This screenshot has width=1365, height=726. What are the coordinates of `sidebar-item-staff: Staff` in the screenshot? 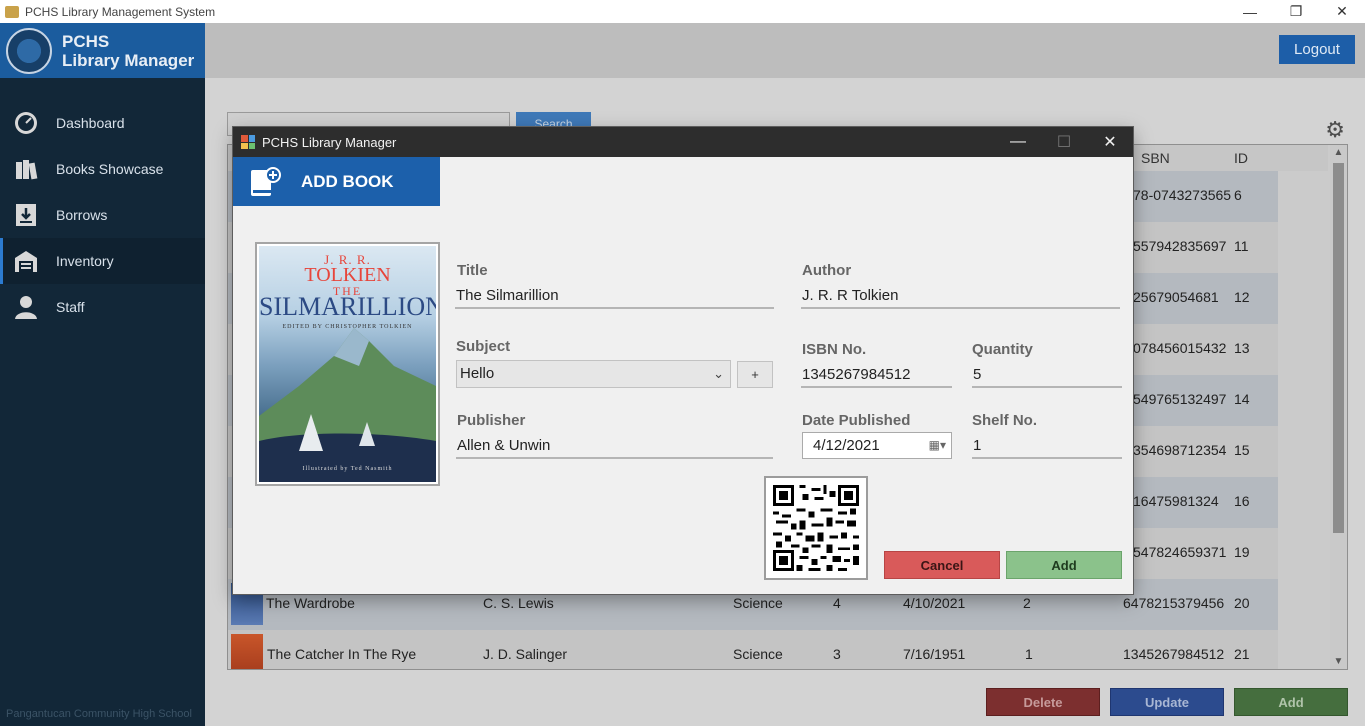 It's located at (102, 307).